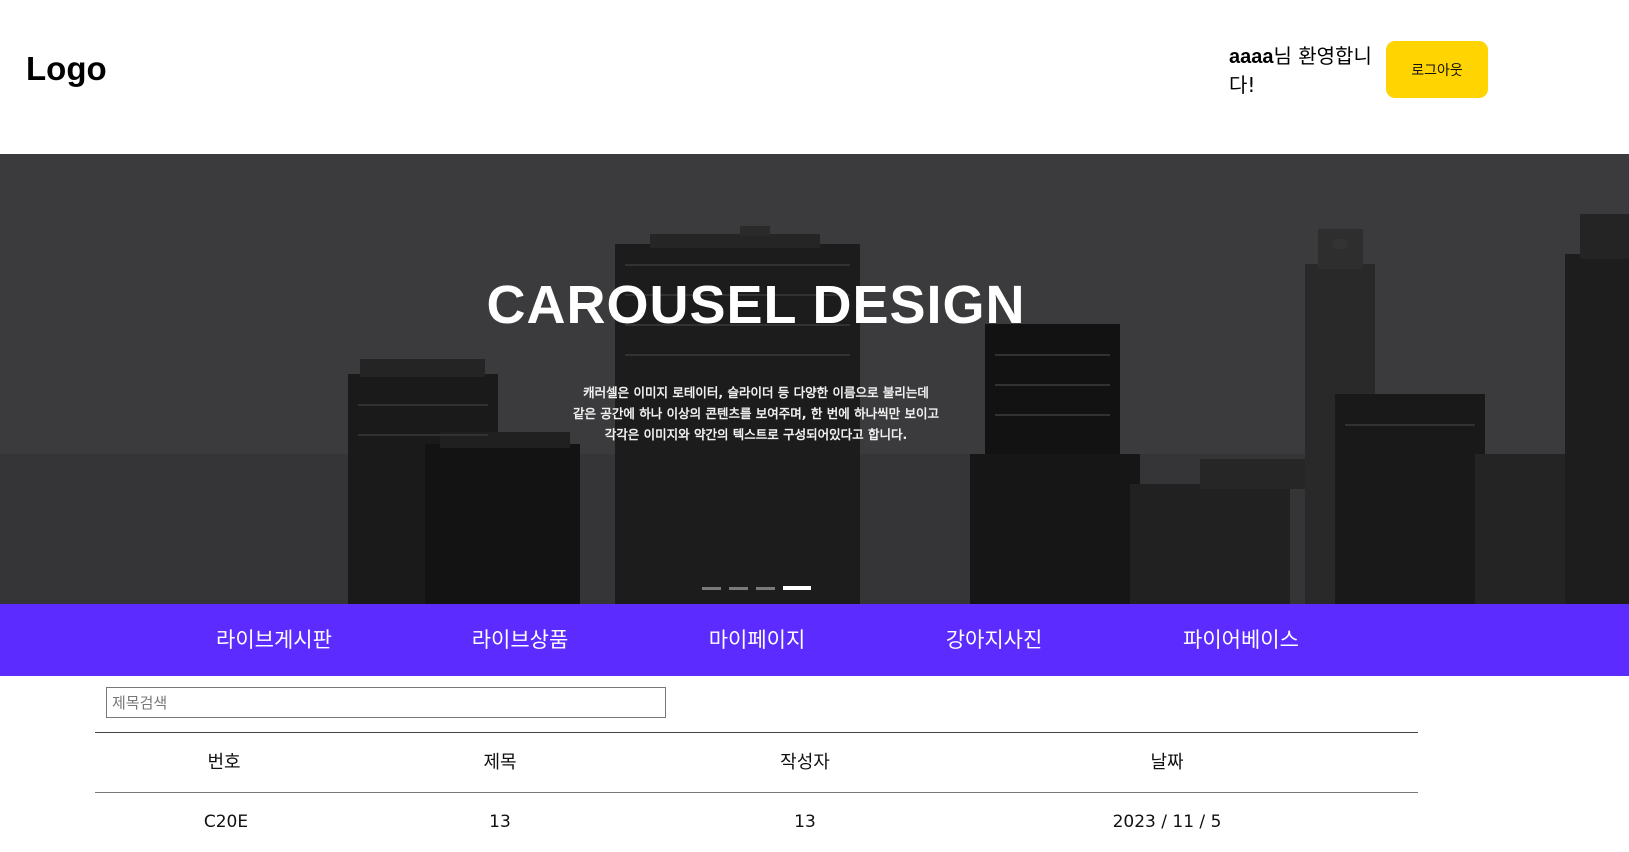 This screenshot has width=1629, height=852. Describe the element at coordinates (756, 763) in the screenshot. I see `table-header: 번호 제목 작성자 날짜` at that location.